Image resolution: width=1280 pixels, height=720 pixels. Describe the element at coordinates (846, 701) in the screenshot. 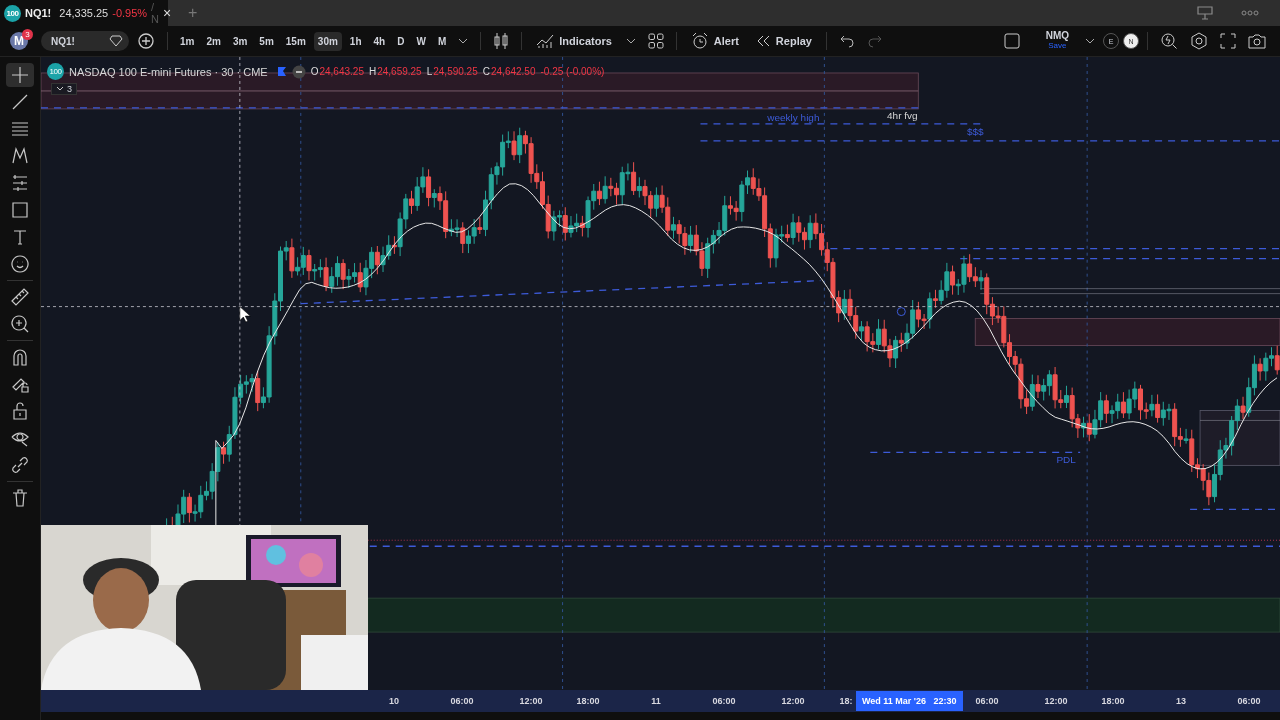

I see `time-tick: 18:` at that location.